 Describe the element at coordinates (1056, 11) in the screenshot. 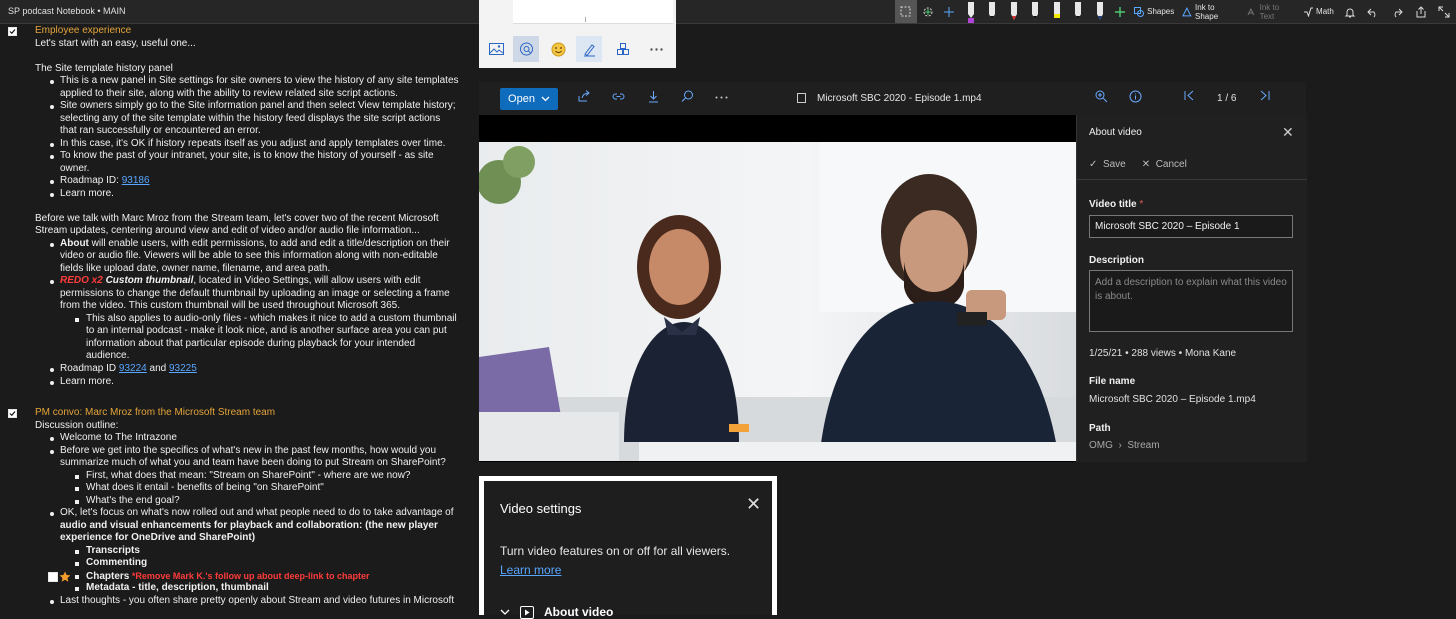

I see `highlighter-yellow` at that location.